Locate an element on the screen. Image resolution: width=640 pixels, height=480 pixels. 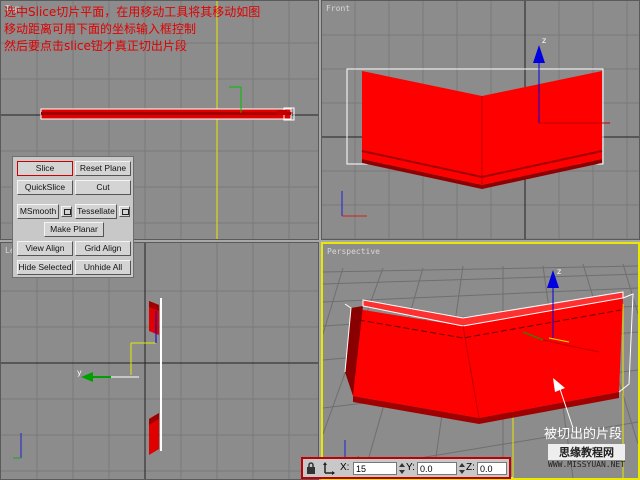
reset-plane-button: Reset Plane is located at coordinates (103, 168).